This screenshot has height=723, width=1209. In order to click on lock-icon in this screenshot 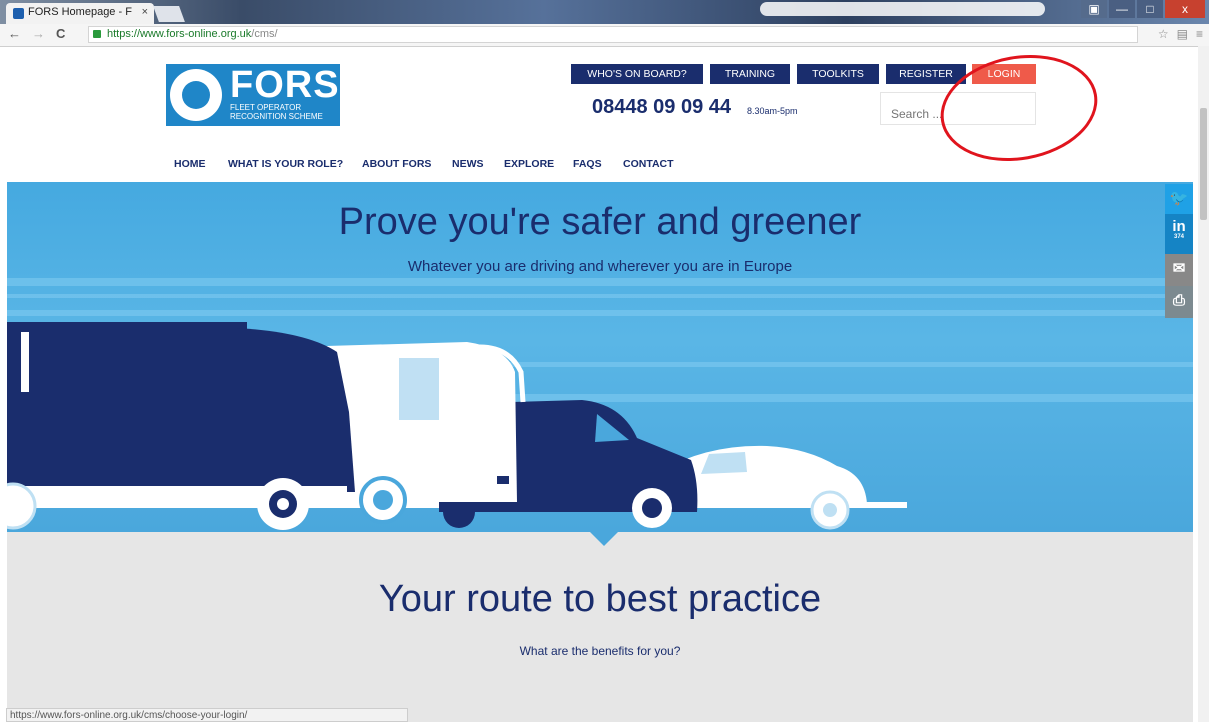, I will do `click(97, 34)`.